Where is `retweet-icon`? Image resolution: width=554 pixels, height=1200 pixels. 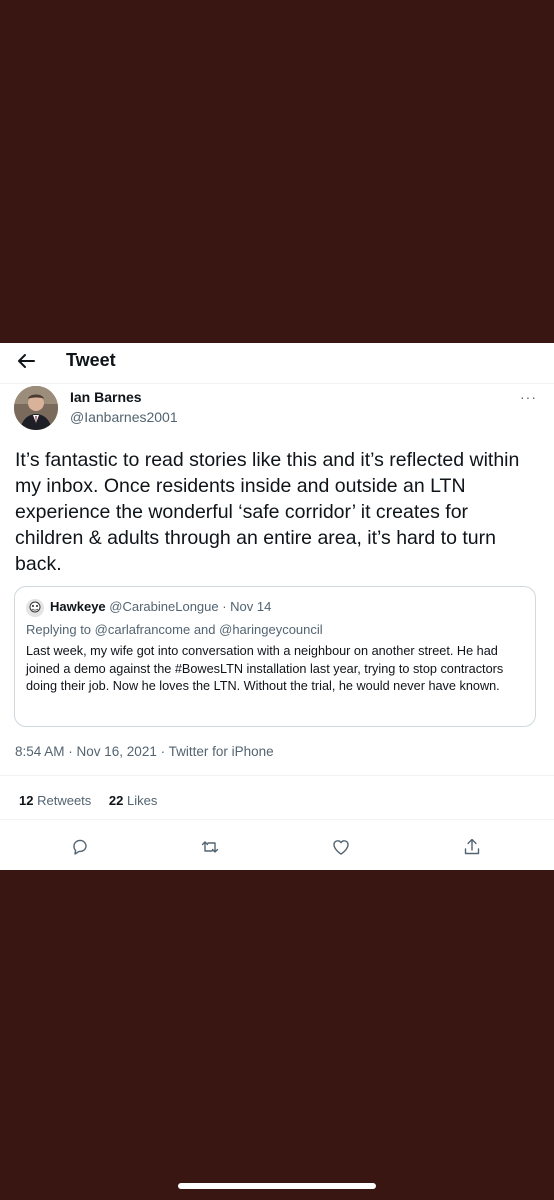
retweet-icon is located at coordinates (210, 847).